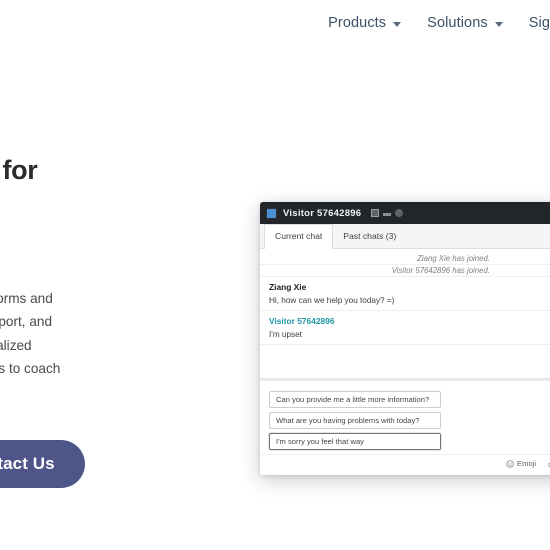 This screenshot has height=550, width=550. I want to click on nav-item-signin: Sig, so click(539, 23).